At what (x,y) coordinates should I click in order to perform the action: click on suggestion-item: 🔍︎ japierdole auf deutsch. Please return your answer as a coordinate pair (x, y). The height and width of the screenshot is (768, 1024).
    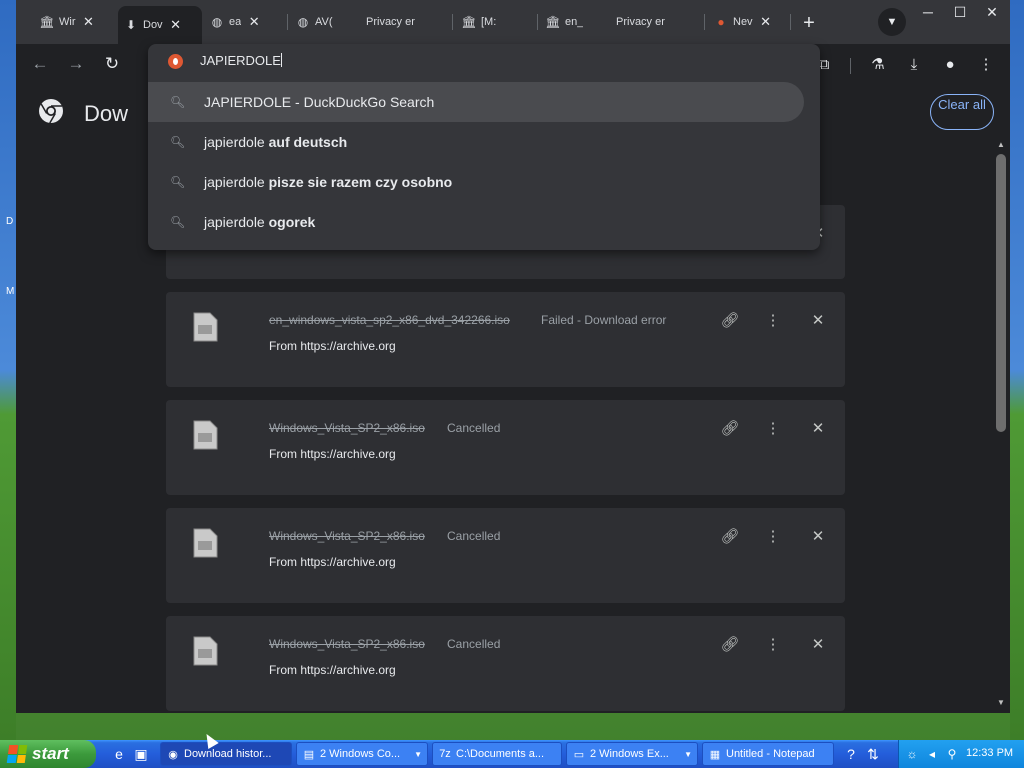
    Looking at the image, I should click on (476, 142).